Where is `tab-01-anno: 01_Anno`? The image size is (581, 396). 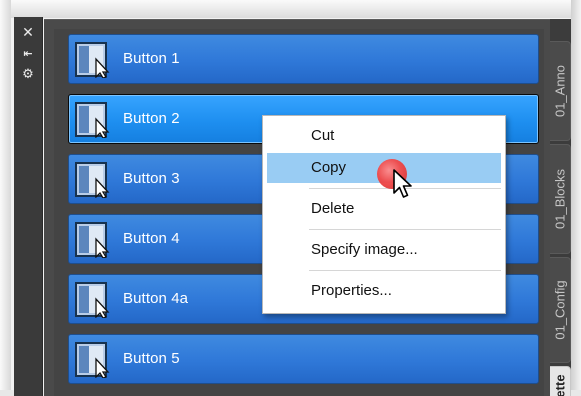
tab-01-anno: 01_Anno is located at coordinates (560, 91).